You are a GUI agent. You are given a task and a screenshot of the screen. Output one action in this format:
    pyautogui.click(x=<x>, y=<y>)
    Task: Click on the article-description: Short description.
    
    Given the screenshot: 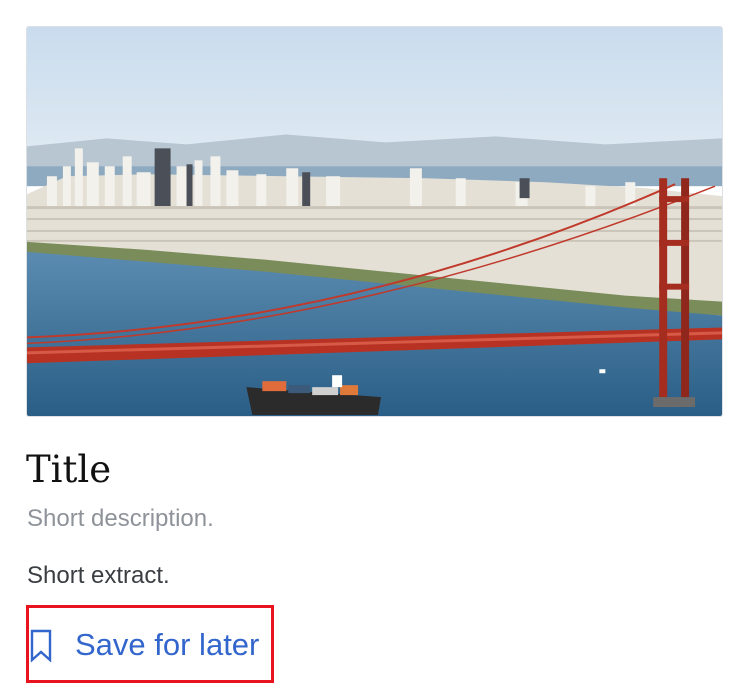 What is the action you would take?
    pyautogui.click(x=120, y=518)
    